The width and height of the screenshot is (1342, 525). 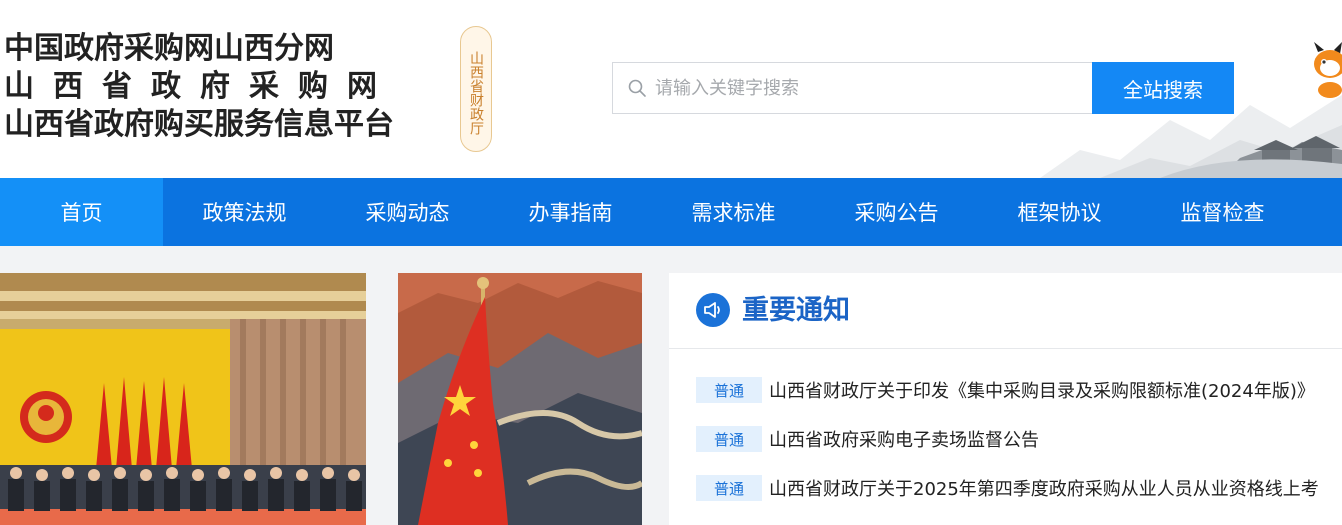 What do you see at coordinates (865, 88) in the screenshot?
I see `search-input` at bounding box center [865, 88].